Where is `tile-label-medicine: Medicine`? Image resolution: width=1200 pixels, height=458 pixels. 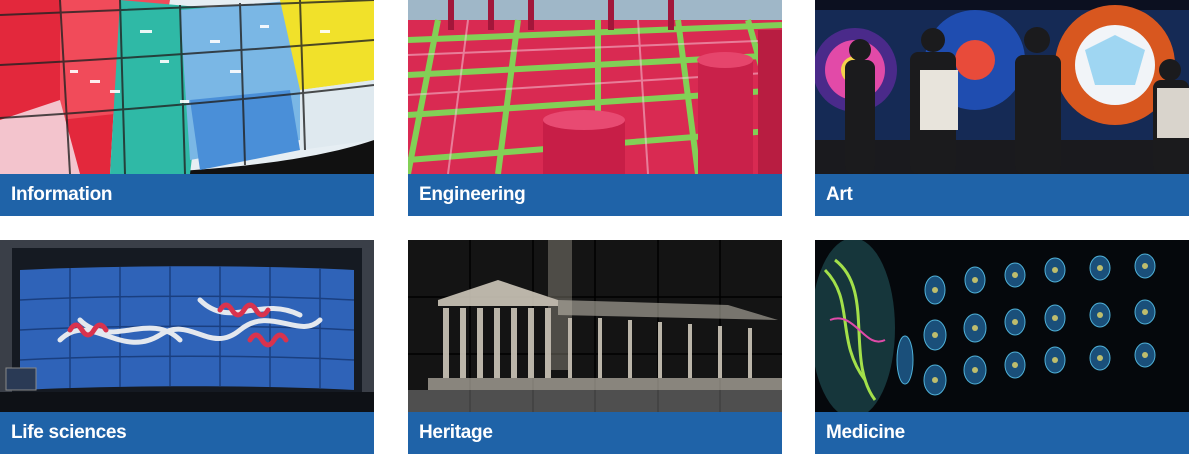 tile-label-medicine: Medicine is located at coordinates (1002, 433).